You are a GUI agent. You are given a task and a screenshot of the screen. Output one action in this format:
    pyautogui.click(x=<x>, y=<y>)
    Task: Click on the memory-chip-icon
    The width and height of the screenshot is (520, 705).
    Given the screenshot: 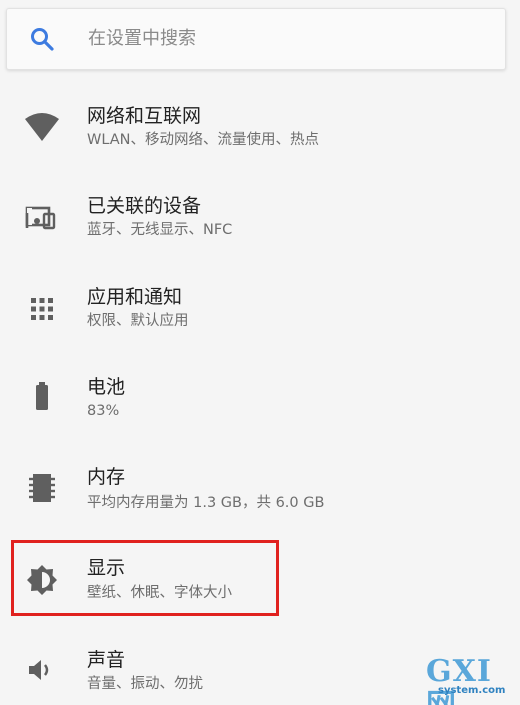 What is the action you would take?
    pyautogui.click(x=42, y=488)
    